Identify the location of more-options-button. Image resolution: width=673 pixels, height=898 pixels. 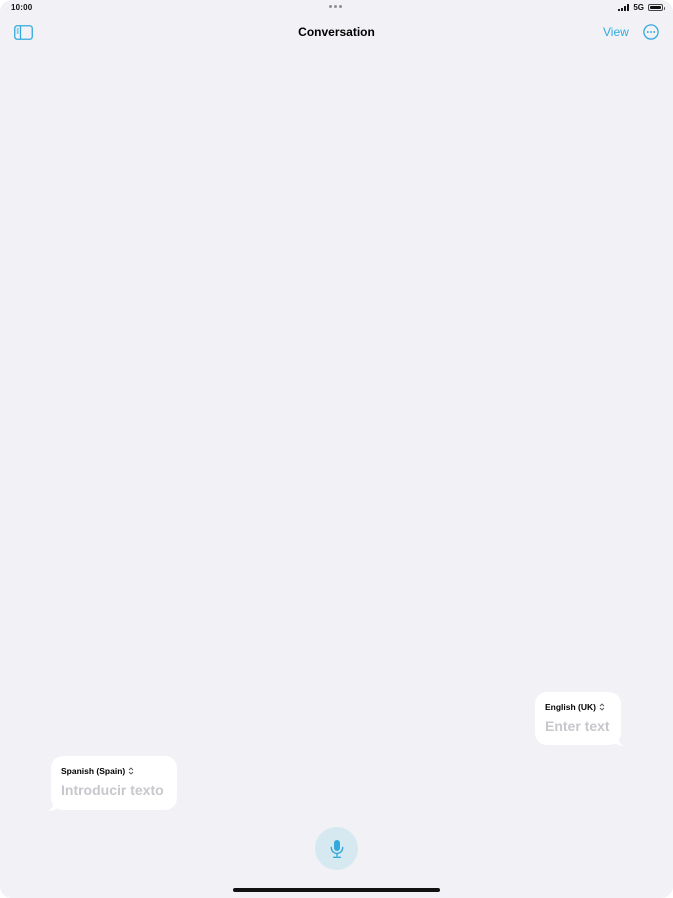
(651, 32).